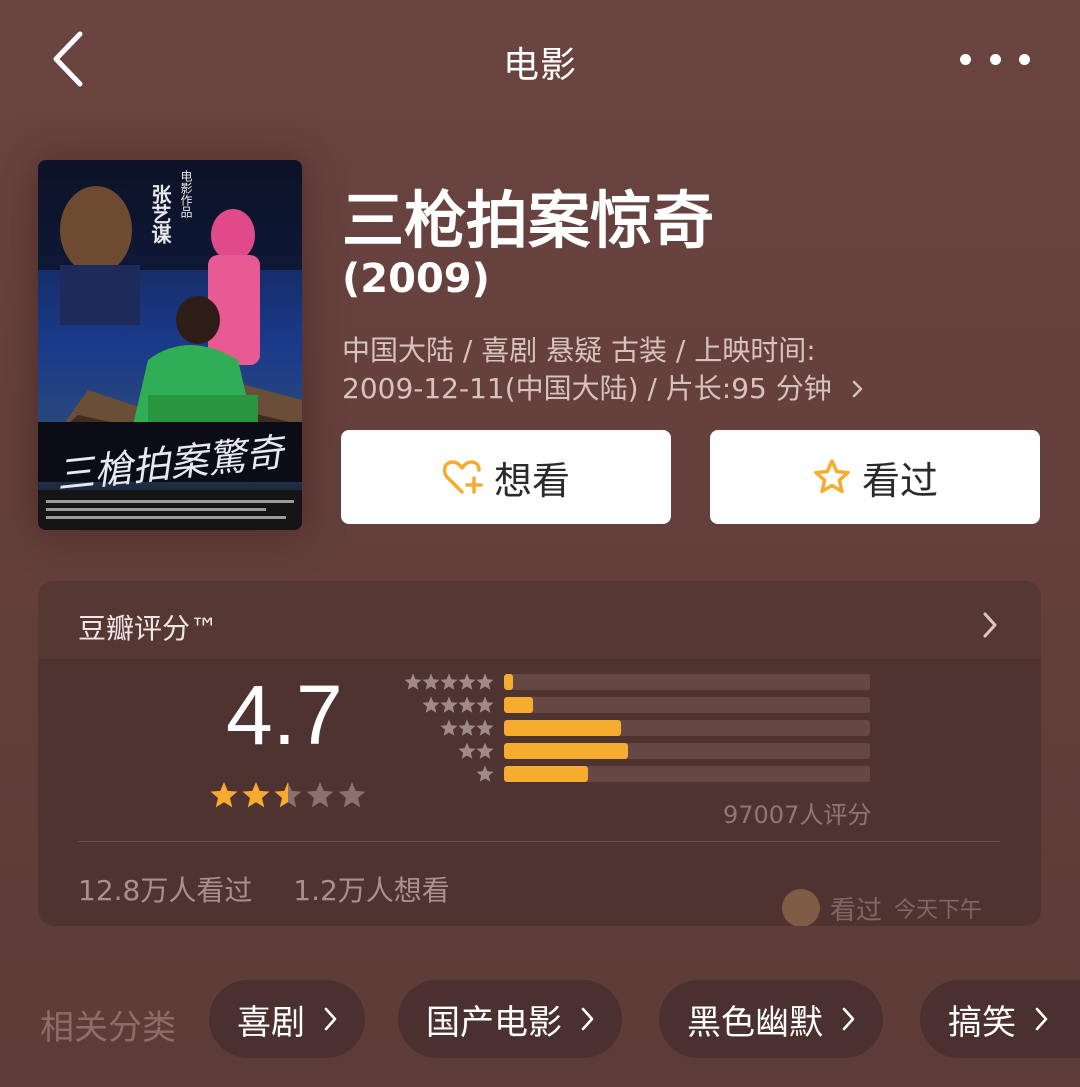 This screenshot has height=1087, width=1080. I want to click on meta-line-2: 2009-12-11(中国大陆) / 片长:95 分钟, so click(692, 389).